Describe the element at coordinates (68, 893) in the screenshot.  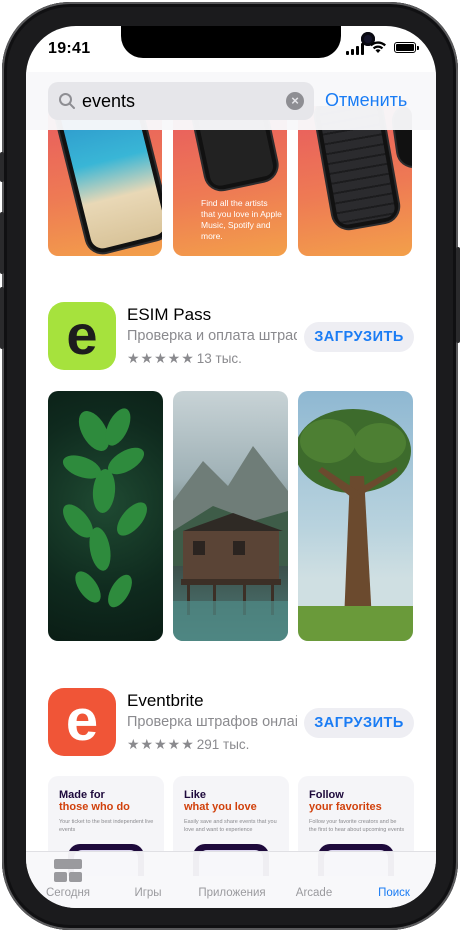
I see `tab-label: Сегодня` at that location.